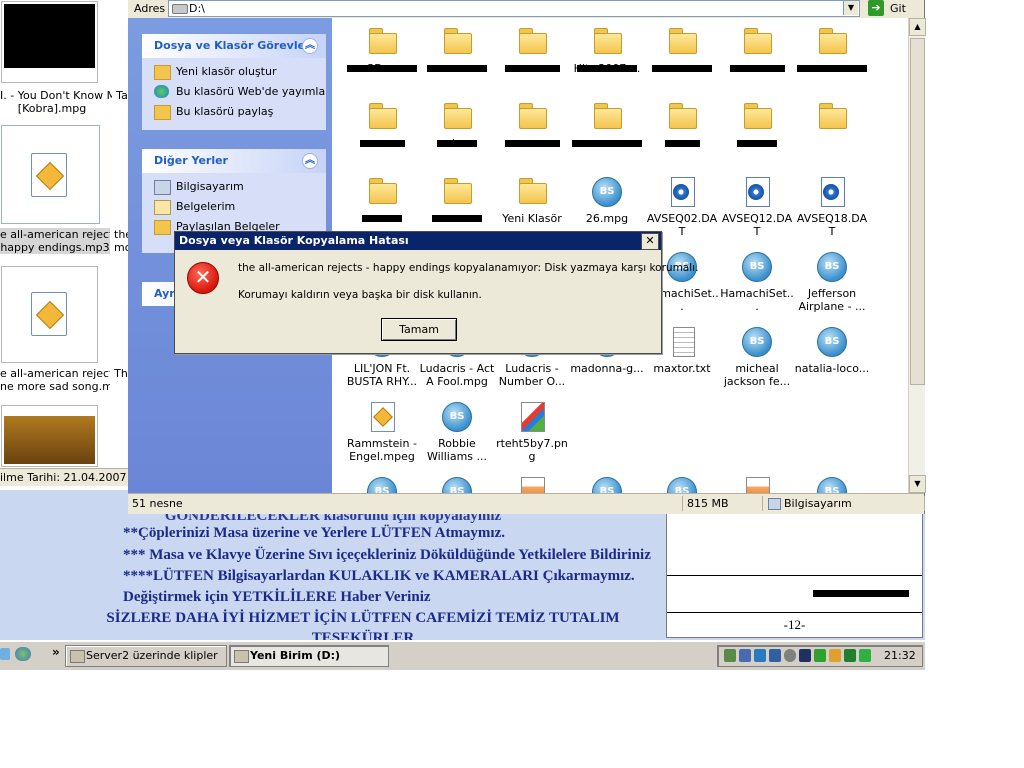 The width and height of the screenshot is (1024, 768). Describe the element at coordinates (162, 207) in the screenshot. I see `documents-icon` at that location.